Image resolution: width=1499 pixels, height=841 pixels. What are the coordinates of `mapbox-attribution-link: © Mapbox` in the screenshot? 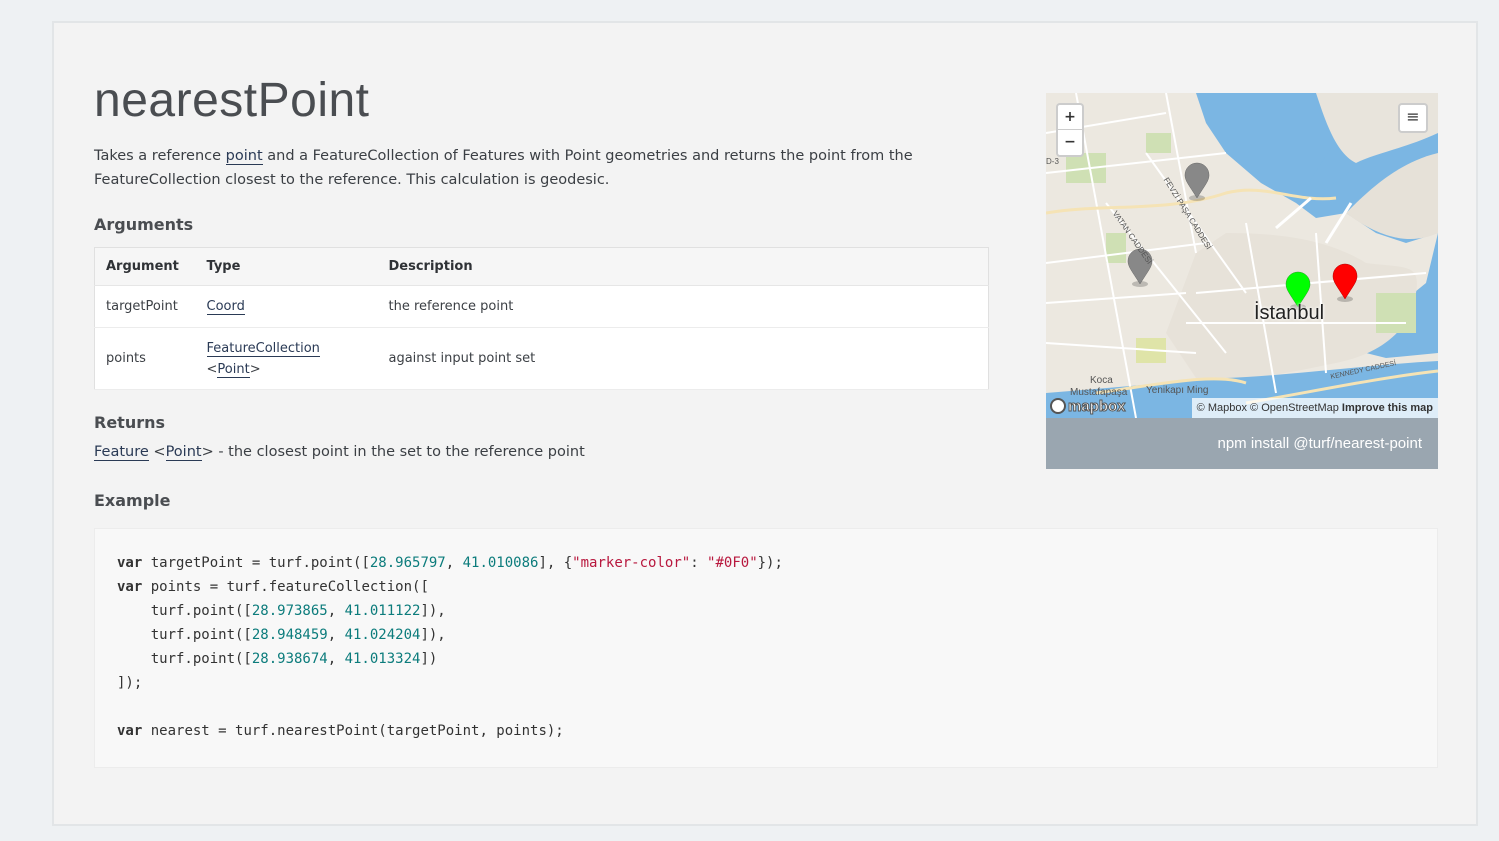 It's located at (1222, 408).